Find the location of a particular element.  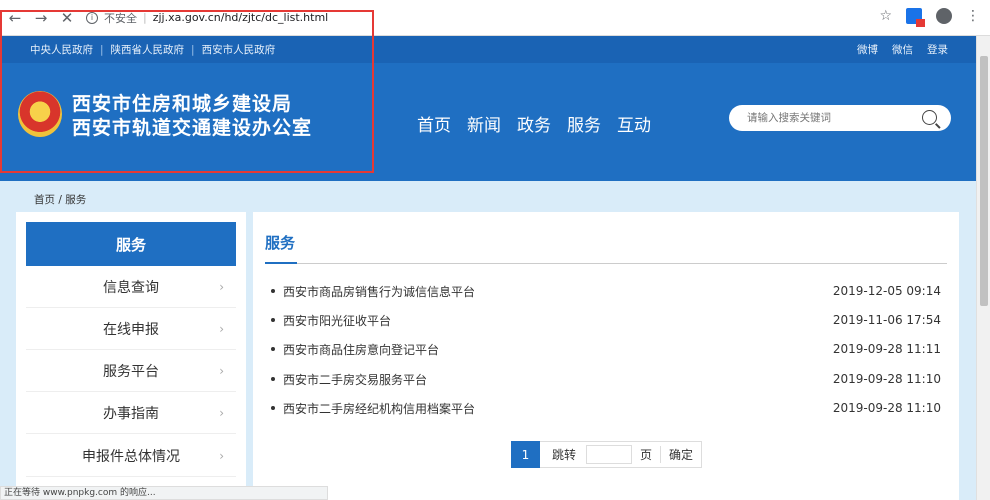

back-arrow-icon: ← is located at coordinates (15, 18).